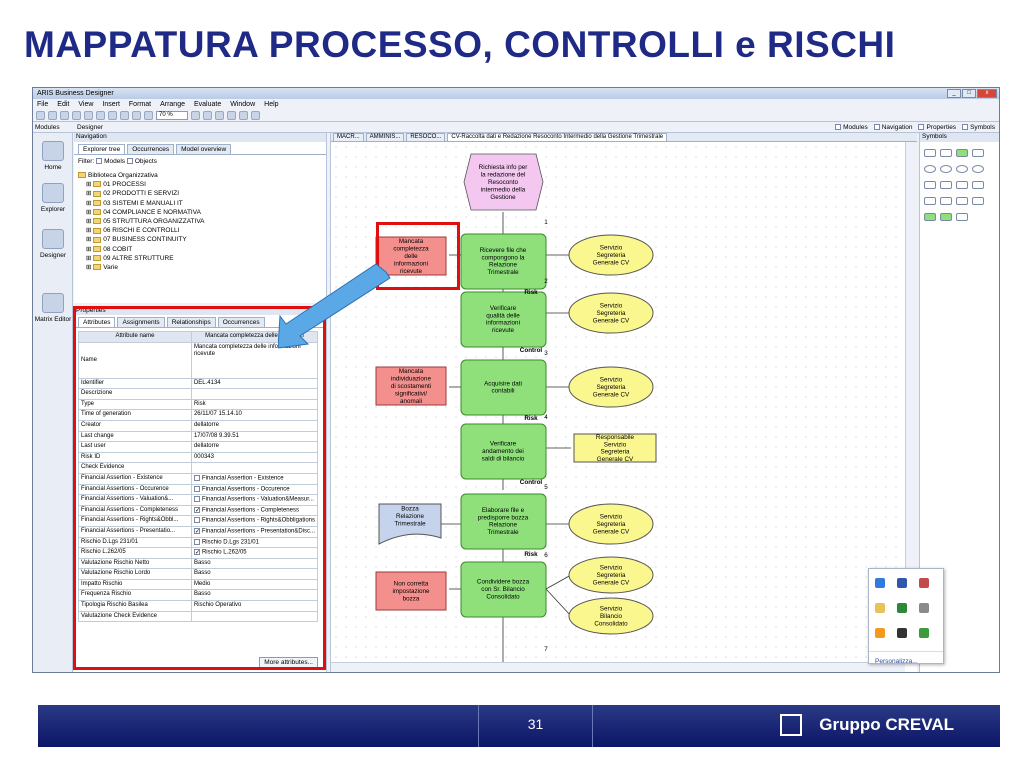 This screenshot has width=1024, height=768. I want to click on tab-assignments: Assignments, so click(141, 322).